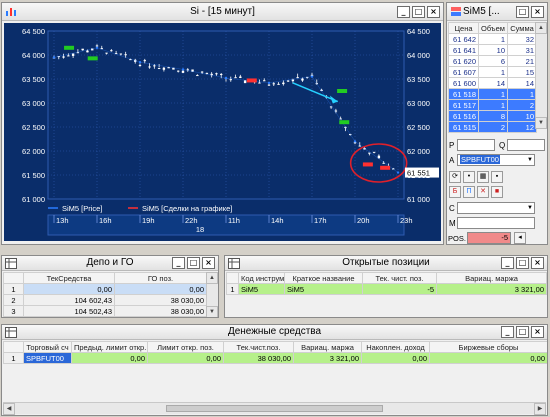 This screenshot has height=417, width=550. Describe the element at coordinates (526, 145) in the screenshot. I see `qty-input` at that location.